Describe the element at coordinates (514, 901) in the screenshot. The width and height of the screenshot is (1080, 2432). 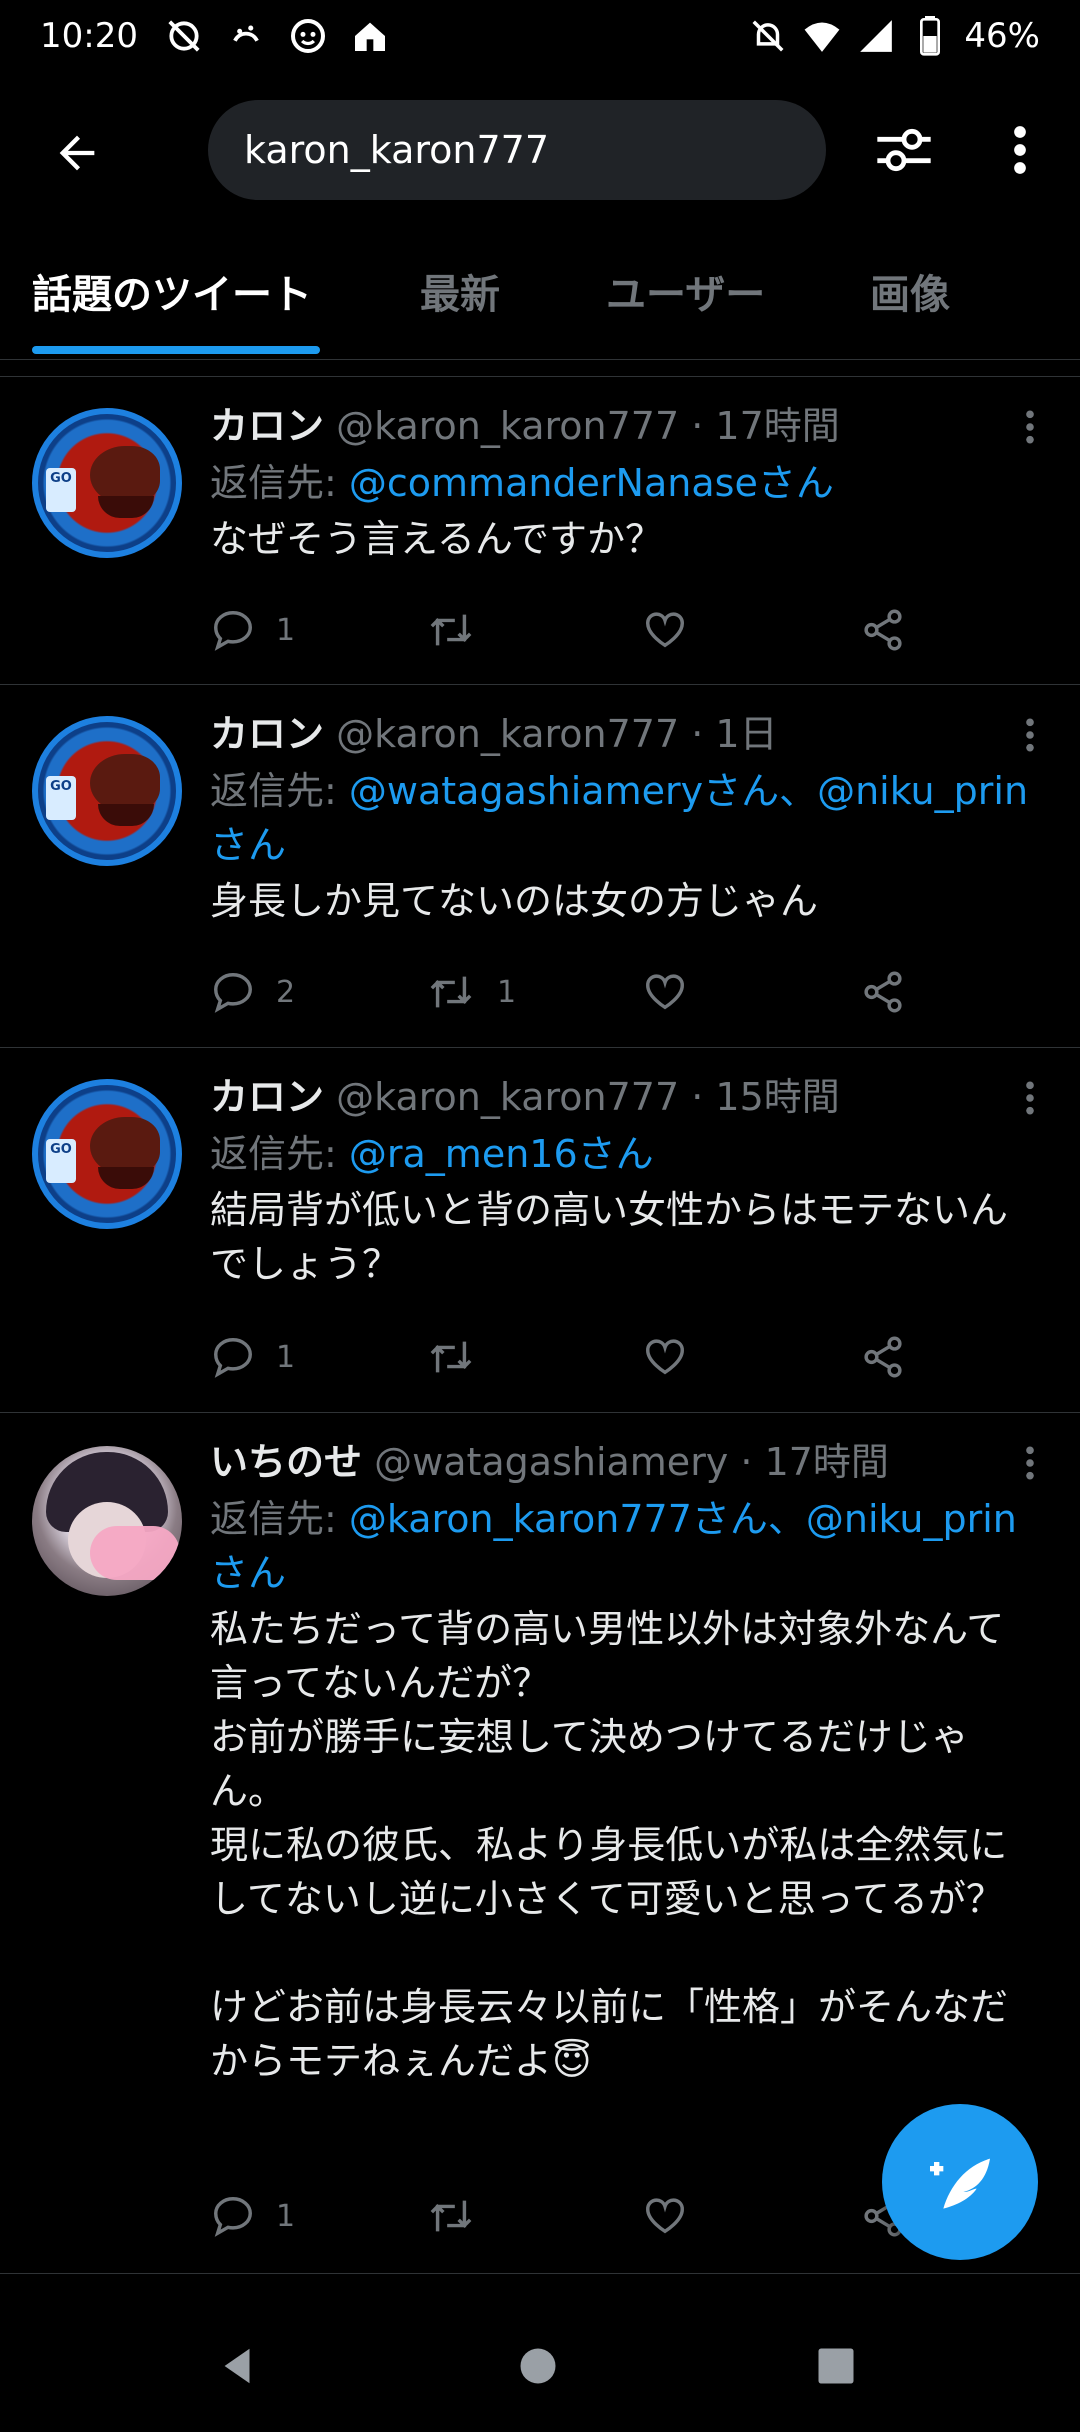
I see `tweet-text: 身長しか見てないのは女の方じゃん` at that location.